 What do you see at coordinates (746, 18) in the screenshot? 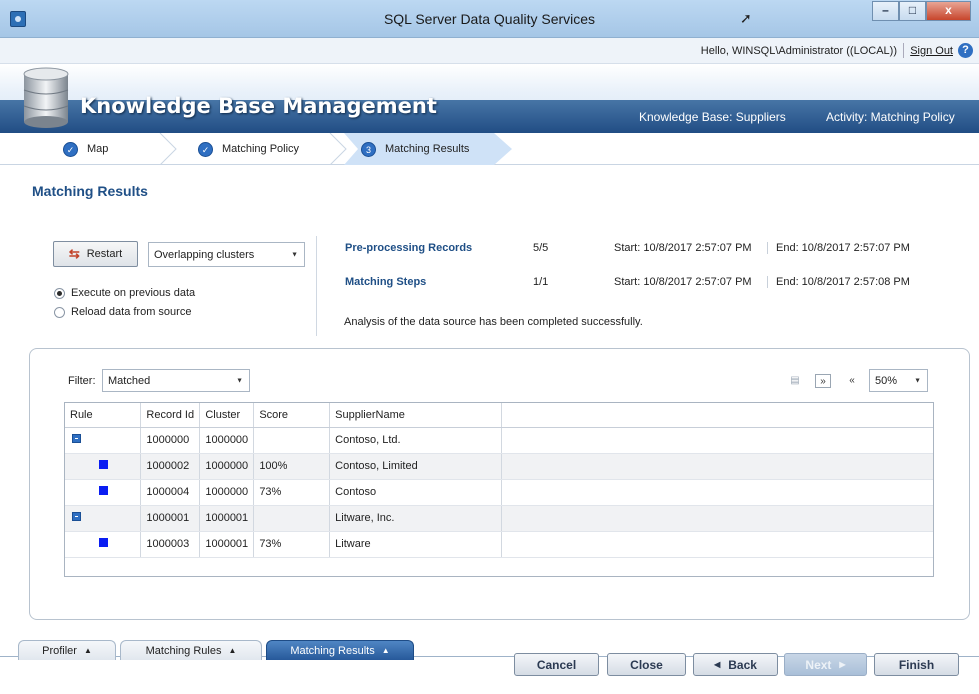
I see `mouse-cursor-icon: ➚` at bounding box center [746, 18].